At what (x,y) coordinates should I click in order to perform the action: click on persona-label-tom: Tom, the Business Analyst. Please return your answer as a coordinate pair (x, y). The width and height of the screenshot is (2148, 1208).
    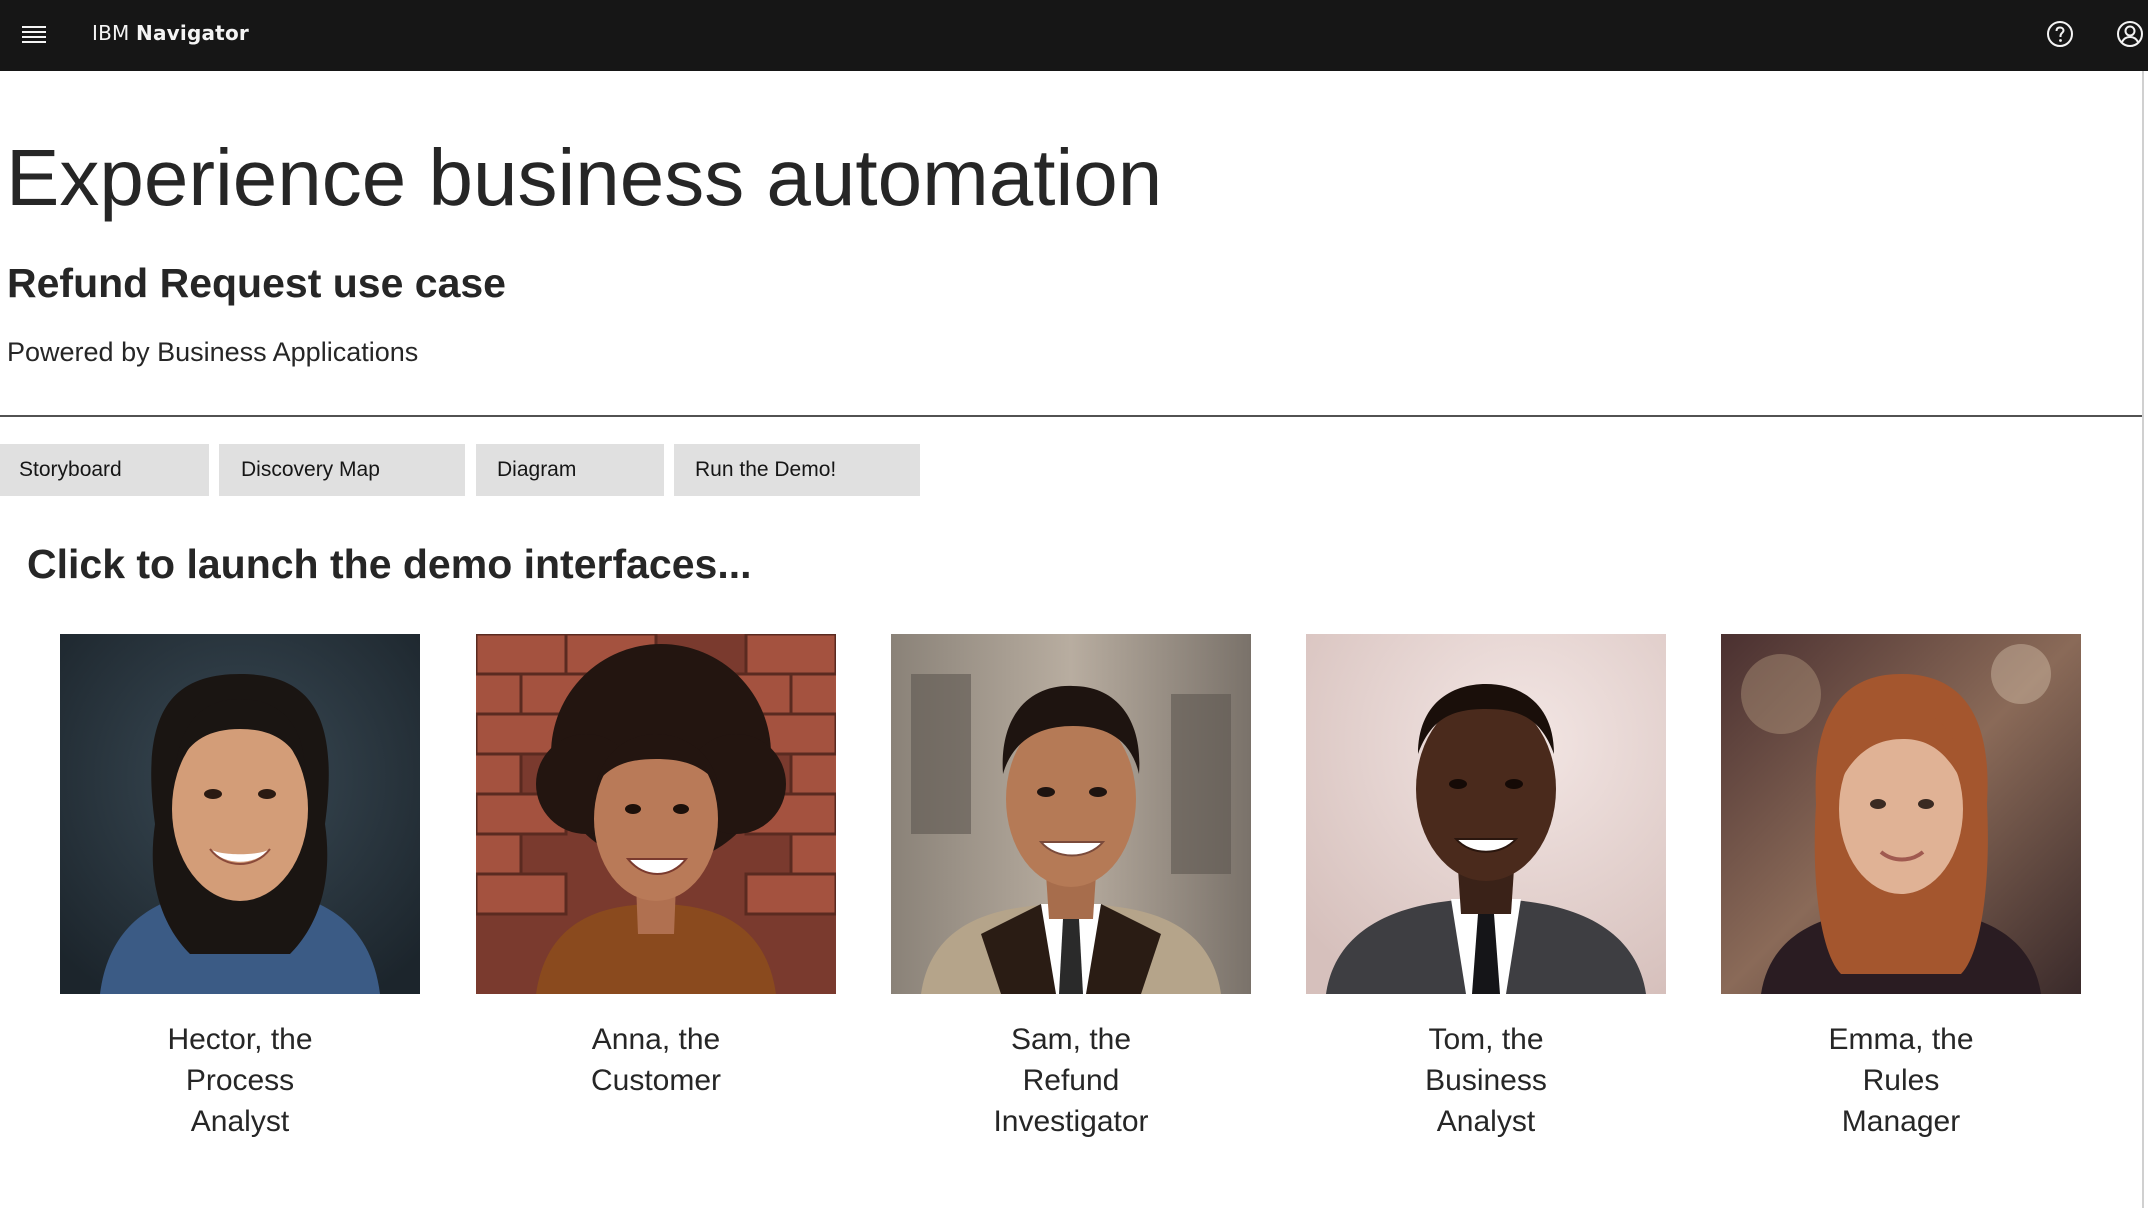
    Looking at the image, I should click on (1486, 1080).